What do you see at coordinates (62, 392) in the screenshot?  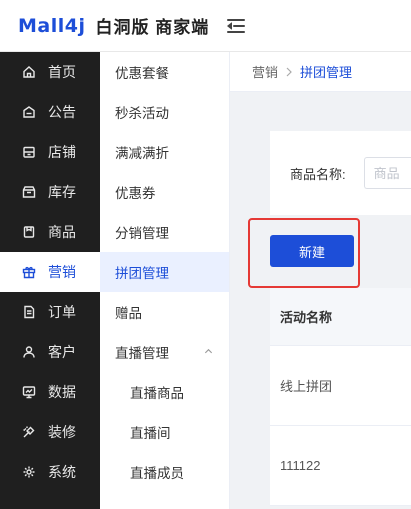 I see `sidebar-item-label: 数据` at bounding box center [62, 392].